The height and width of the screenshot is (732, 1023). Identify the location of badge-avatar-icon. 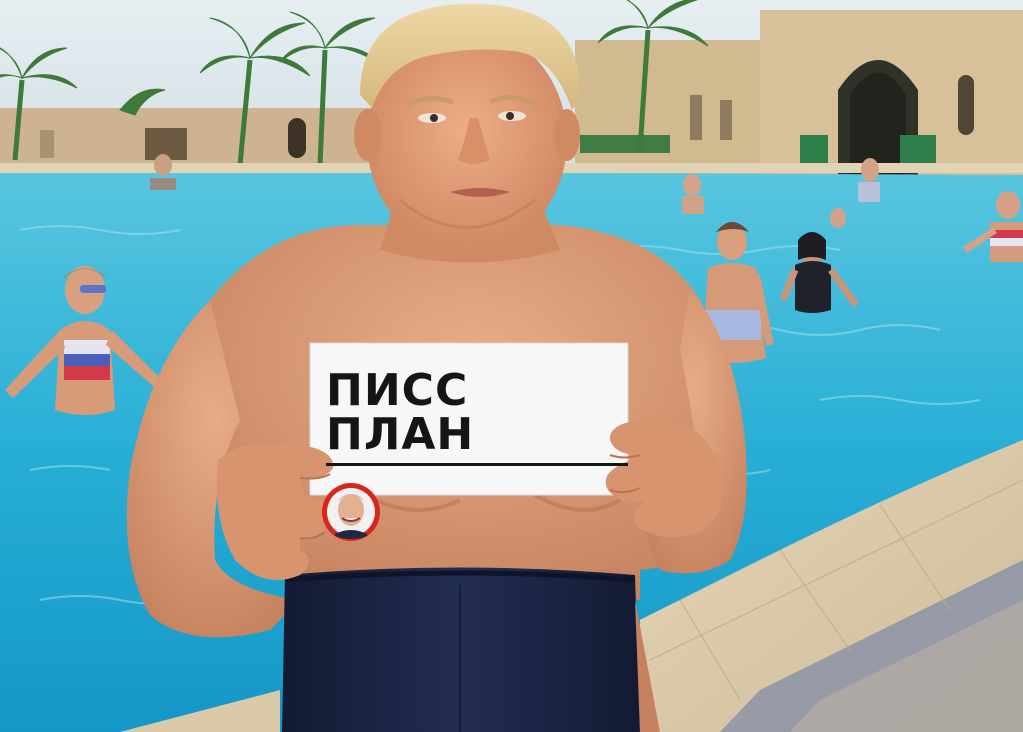
(351, 512).